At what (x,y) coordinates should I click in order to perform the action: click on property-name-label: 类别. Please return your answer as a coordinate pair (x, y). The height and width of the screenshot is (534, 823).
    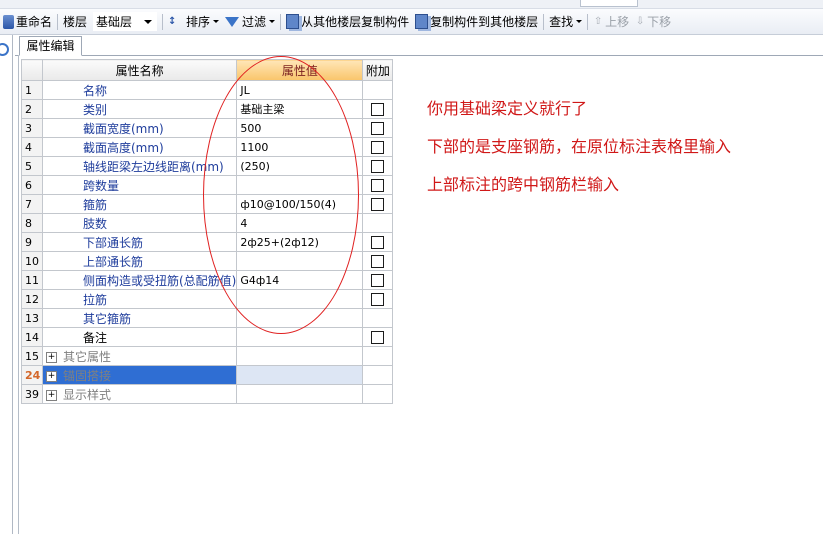
    Looking at the image, I should click on (95, 109).